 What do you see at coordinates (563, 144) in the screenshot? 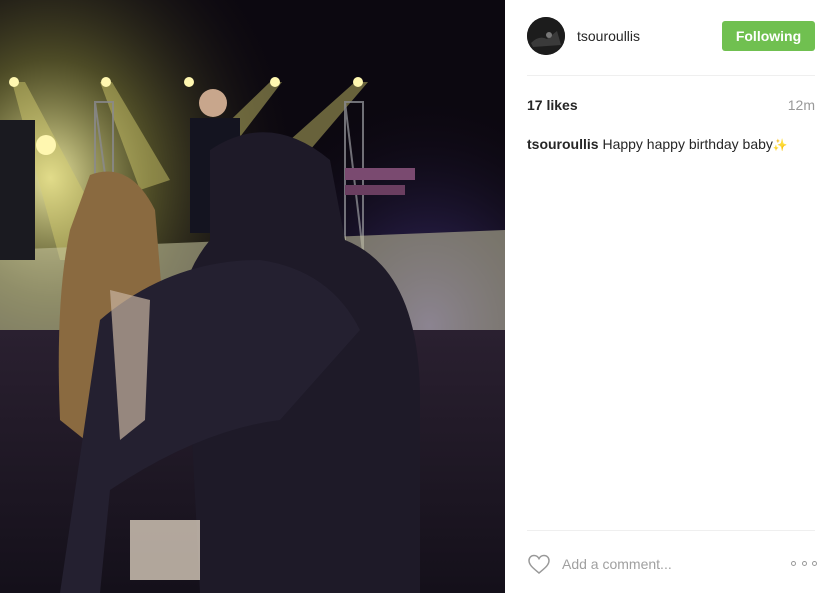
I see `caption-username-link: tsouroullis` at bounding box center [563, 144].